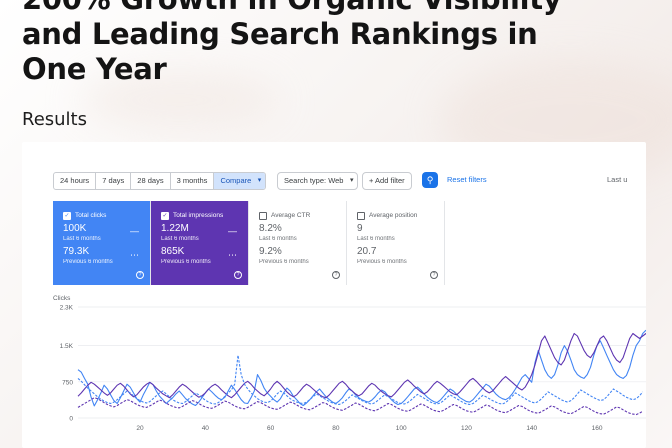 The width and height of the screenshot is (672, 448). Describe the element at coordinates (531, 428) in the screenshot. I see `x-tick-label: 140` at that location.